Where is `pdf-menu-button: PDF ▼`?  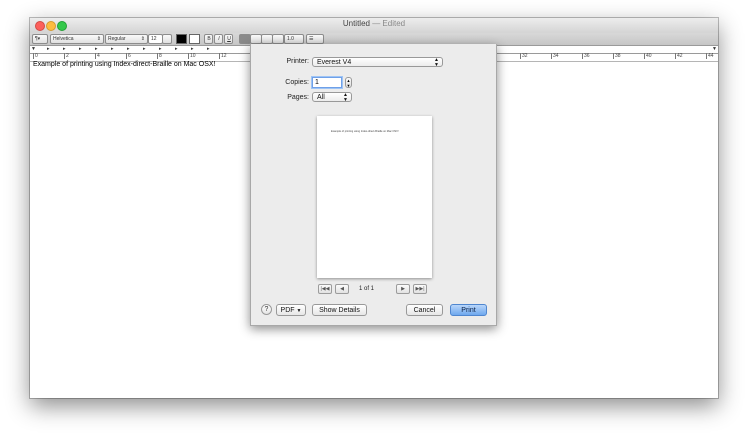 pdf-menu-button: PDF ▼ is located at coordinates (291, 310).